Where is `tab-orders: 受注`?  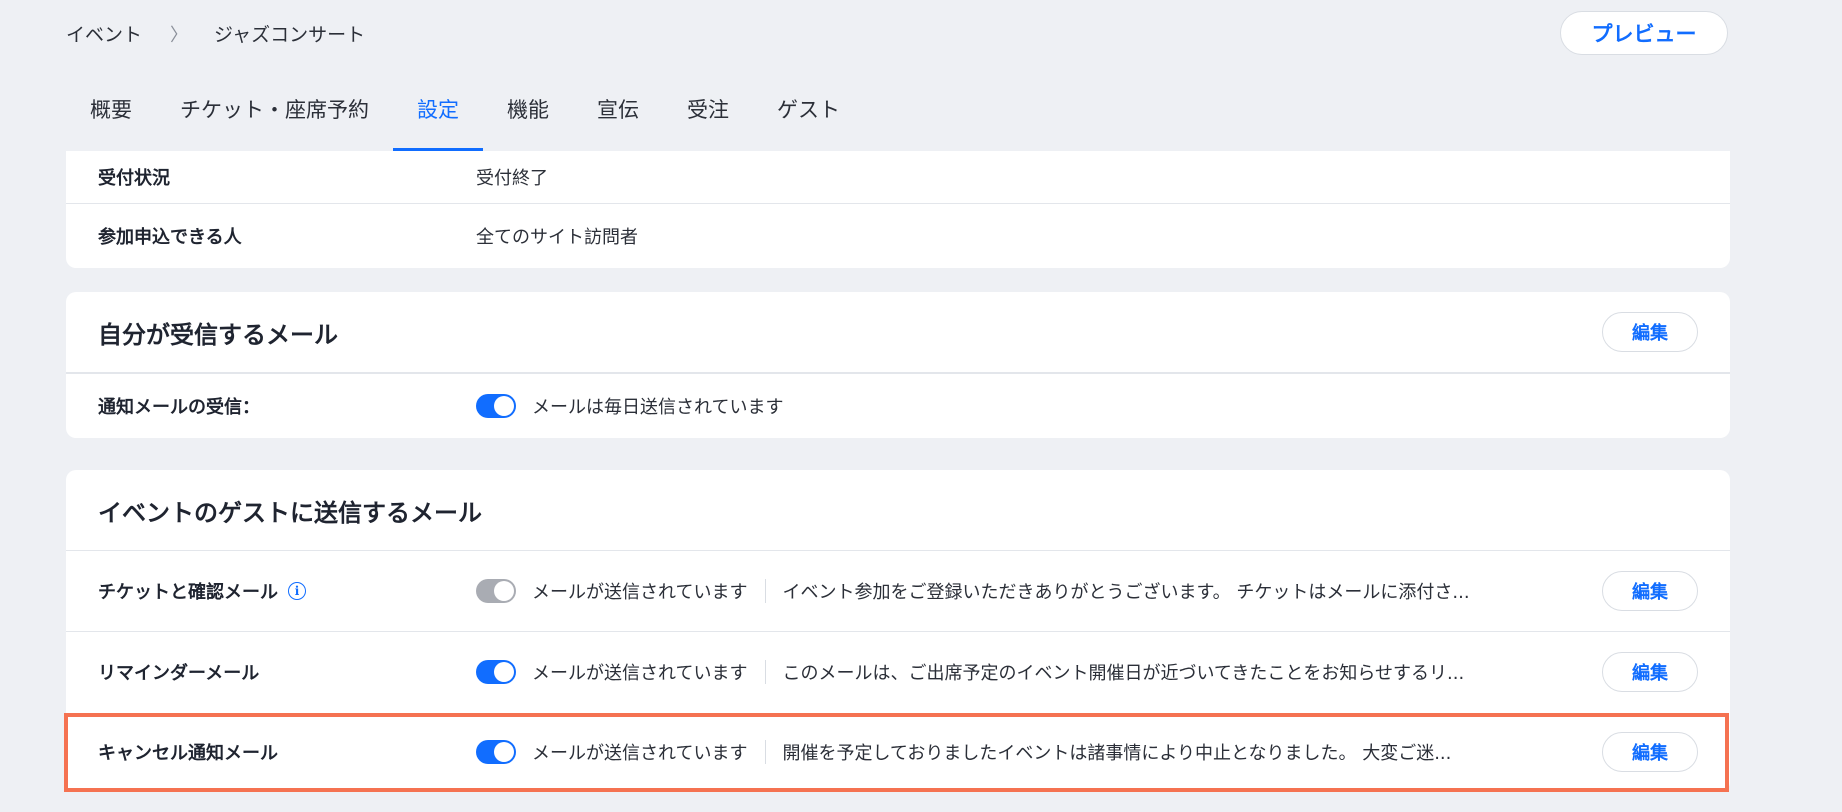 tab-orders: 受注 is located at coordinates (708, 116).